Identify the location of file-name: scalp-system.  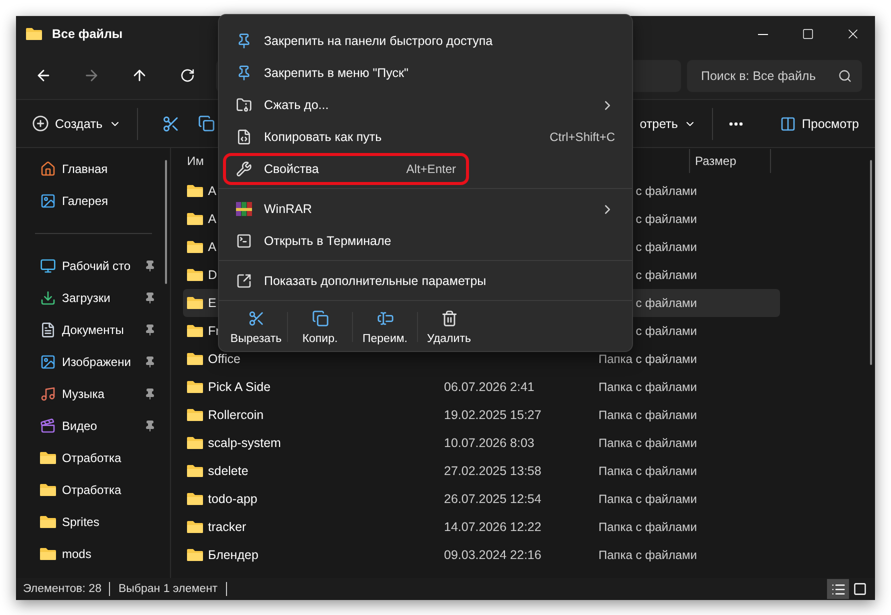
(244, 443).